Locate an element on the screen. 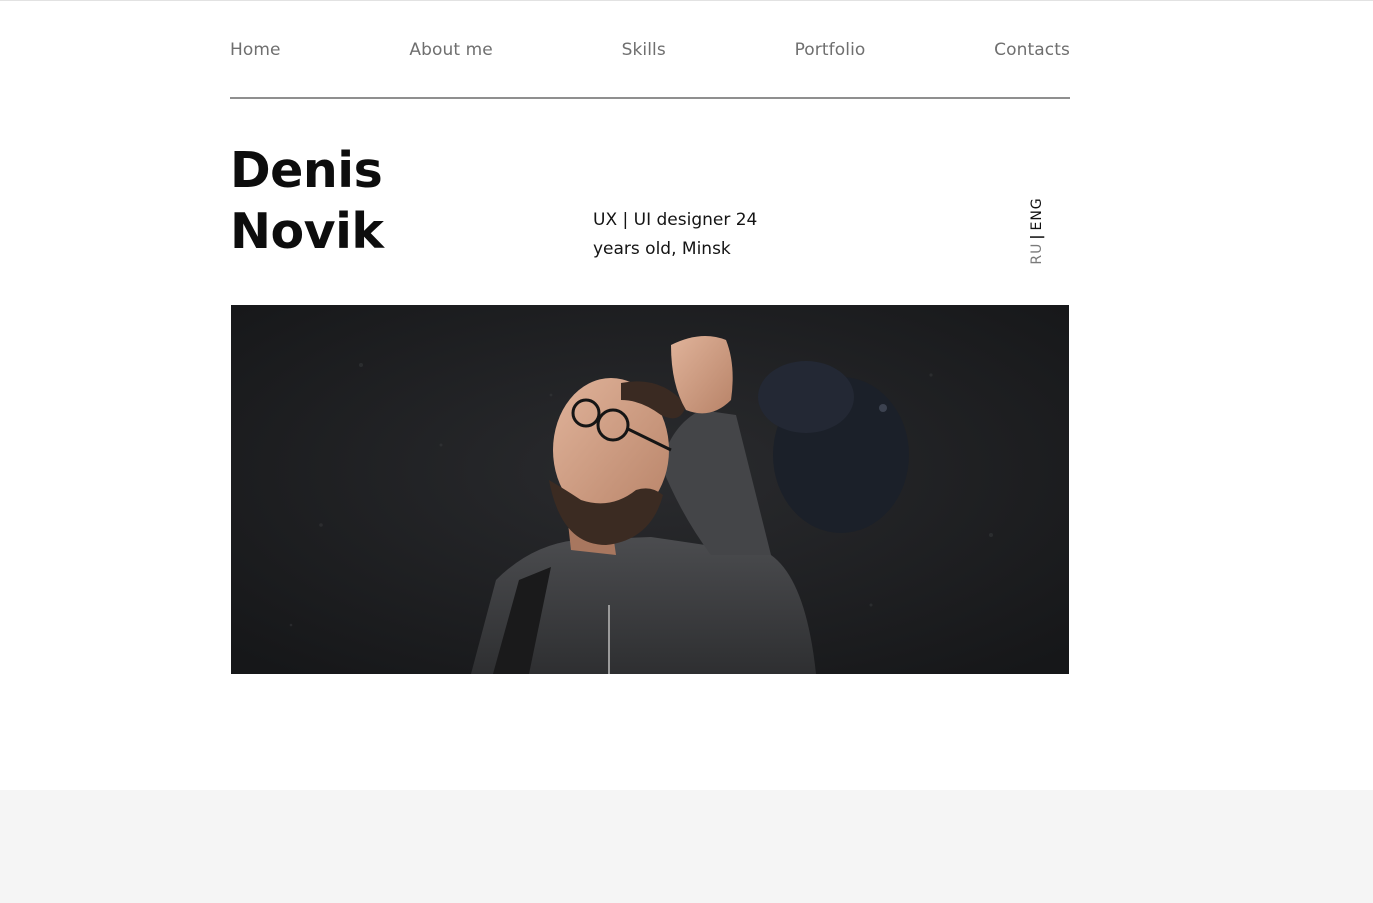  tagline-line-1: UX | UI designer 24 is located at coordinates (675, 220).